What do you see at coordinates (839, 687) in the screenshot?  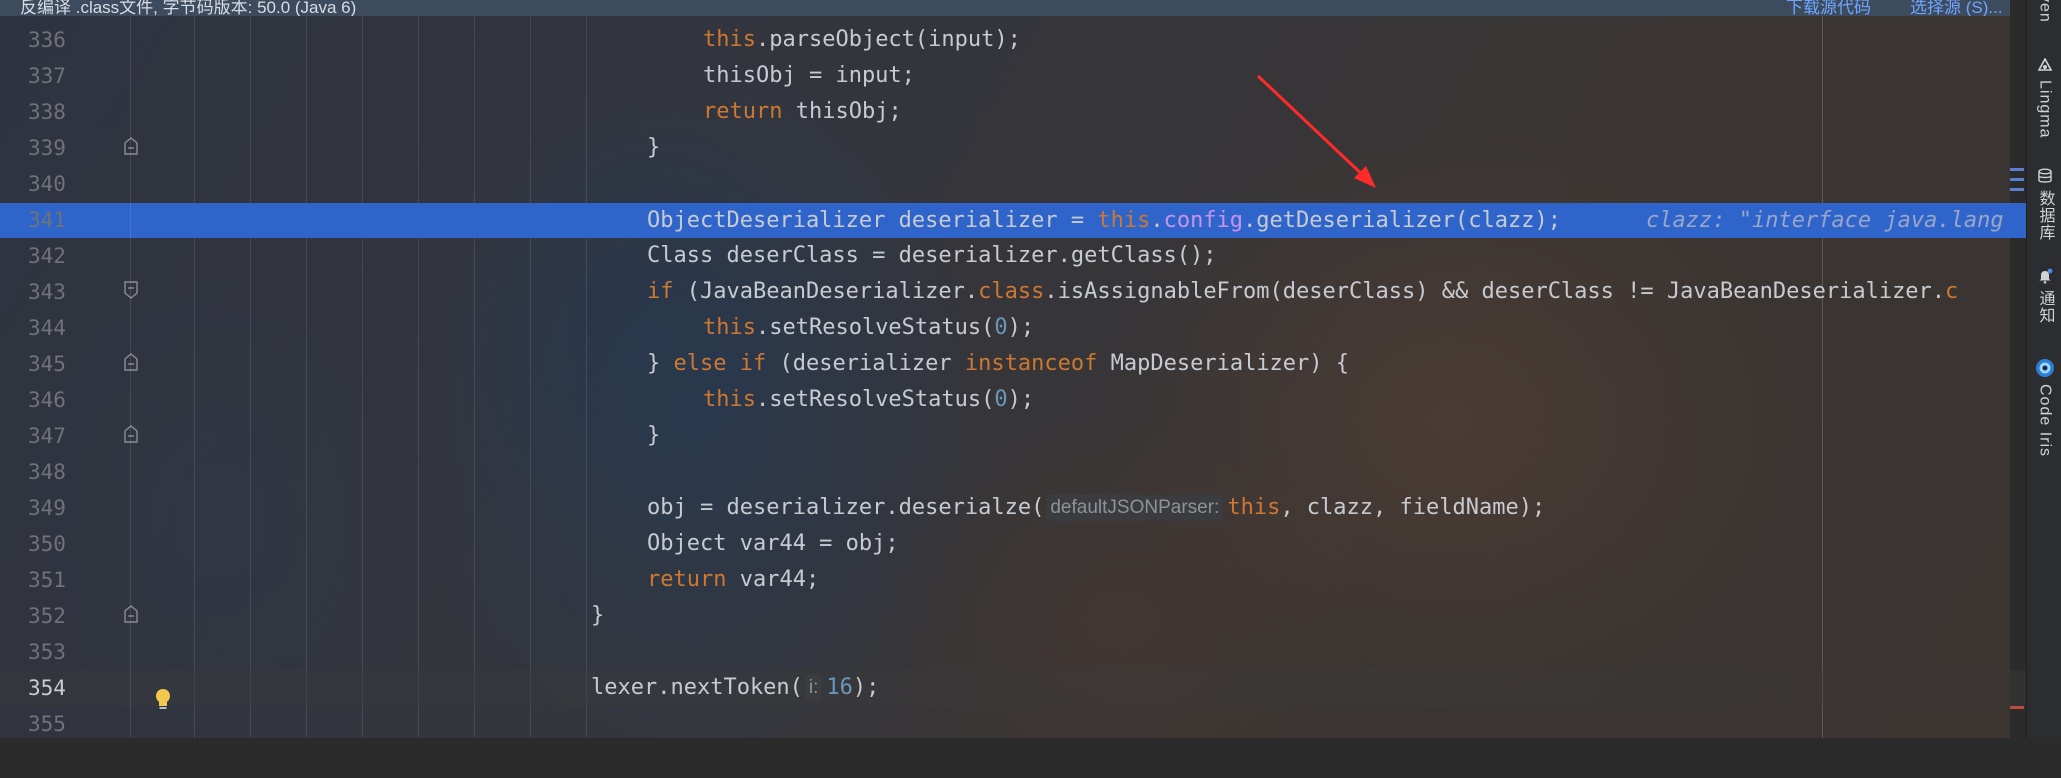 I see `code-token: 16` at bounding box center [839, 687].